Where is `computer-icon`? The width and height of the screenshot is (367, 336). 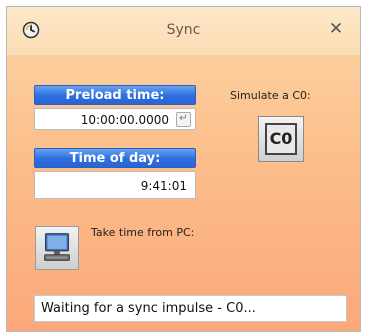 computer-icon is located at coordinates (57, 247).